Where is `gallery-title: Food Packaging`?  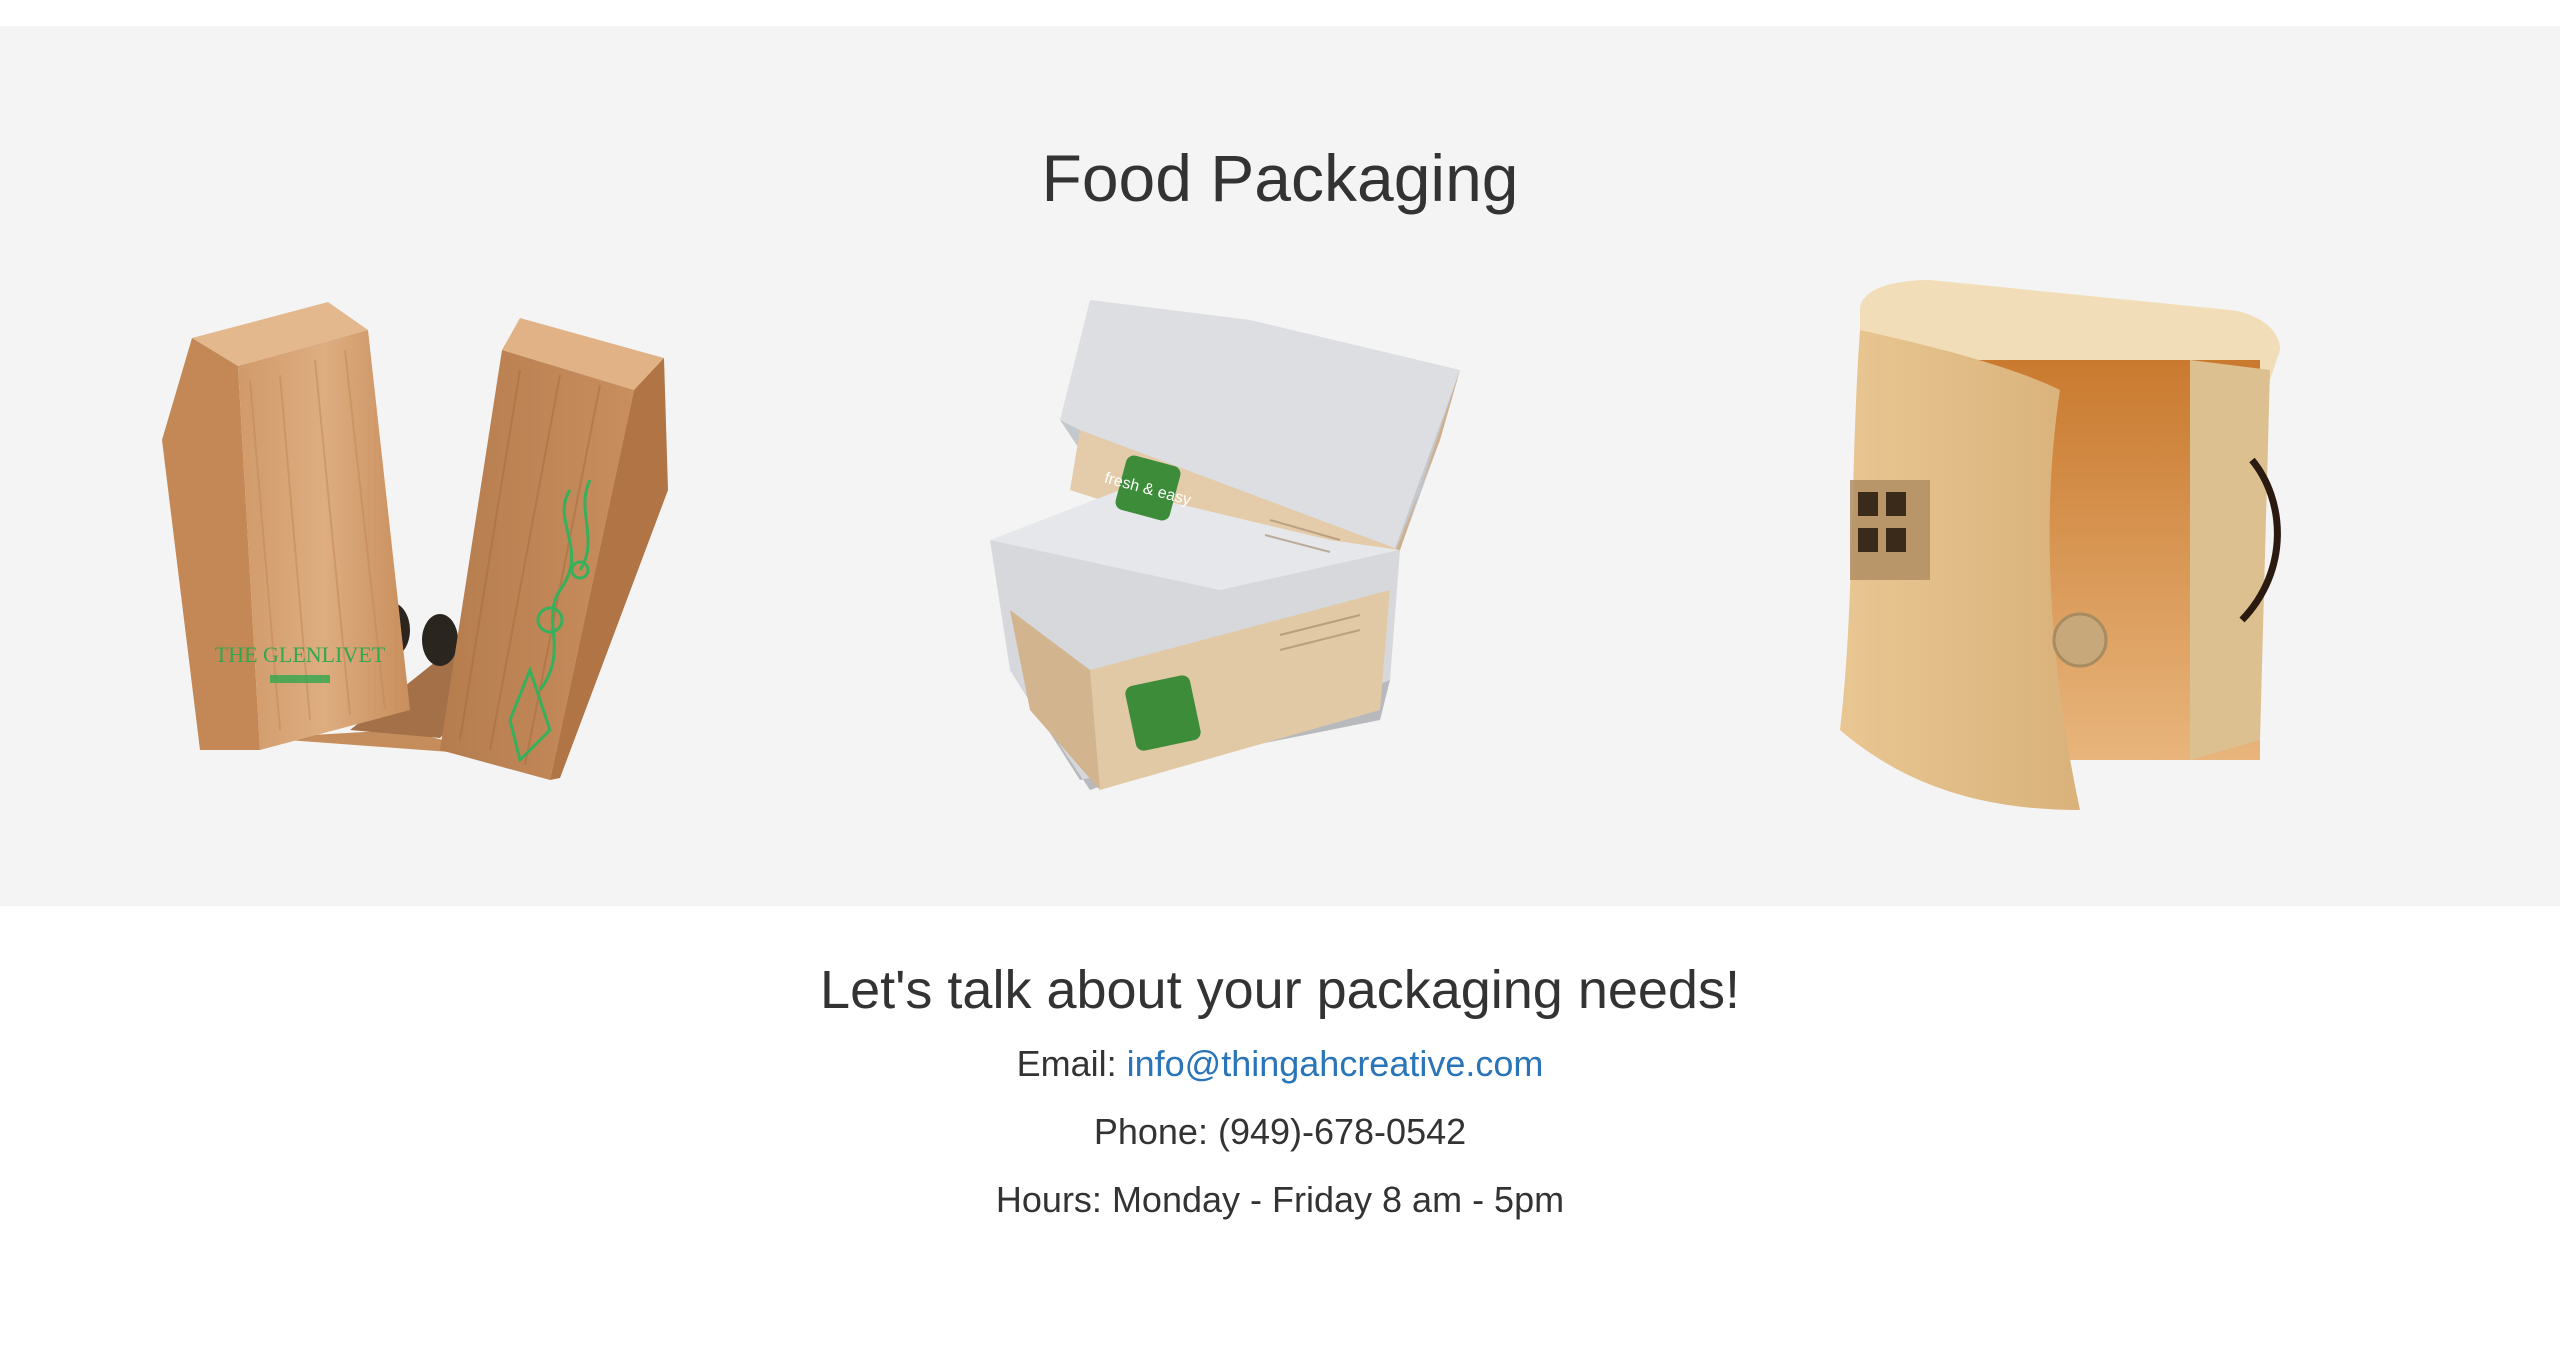 gallery-title: Food Packaging is located at coordinates (1280, 178).